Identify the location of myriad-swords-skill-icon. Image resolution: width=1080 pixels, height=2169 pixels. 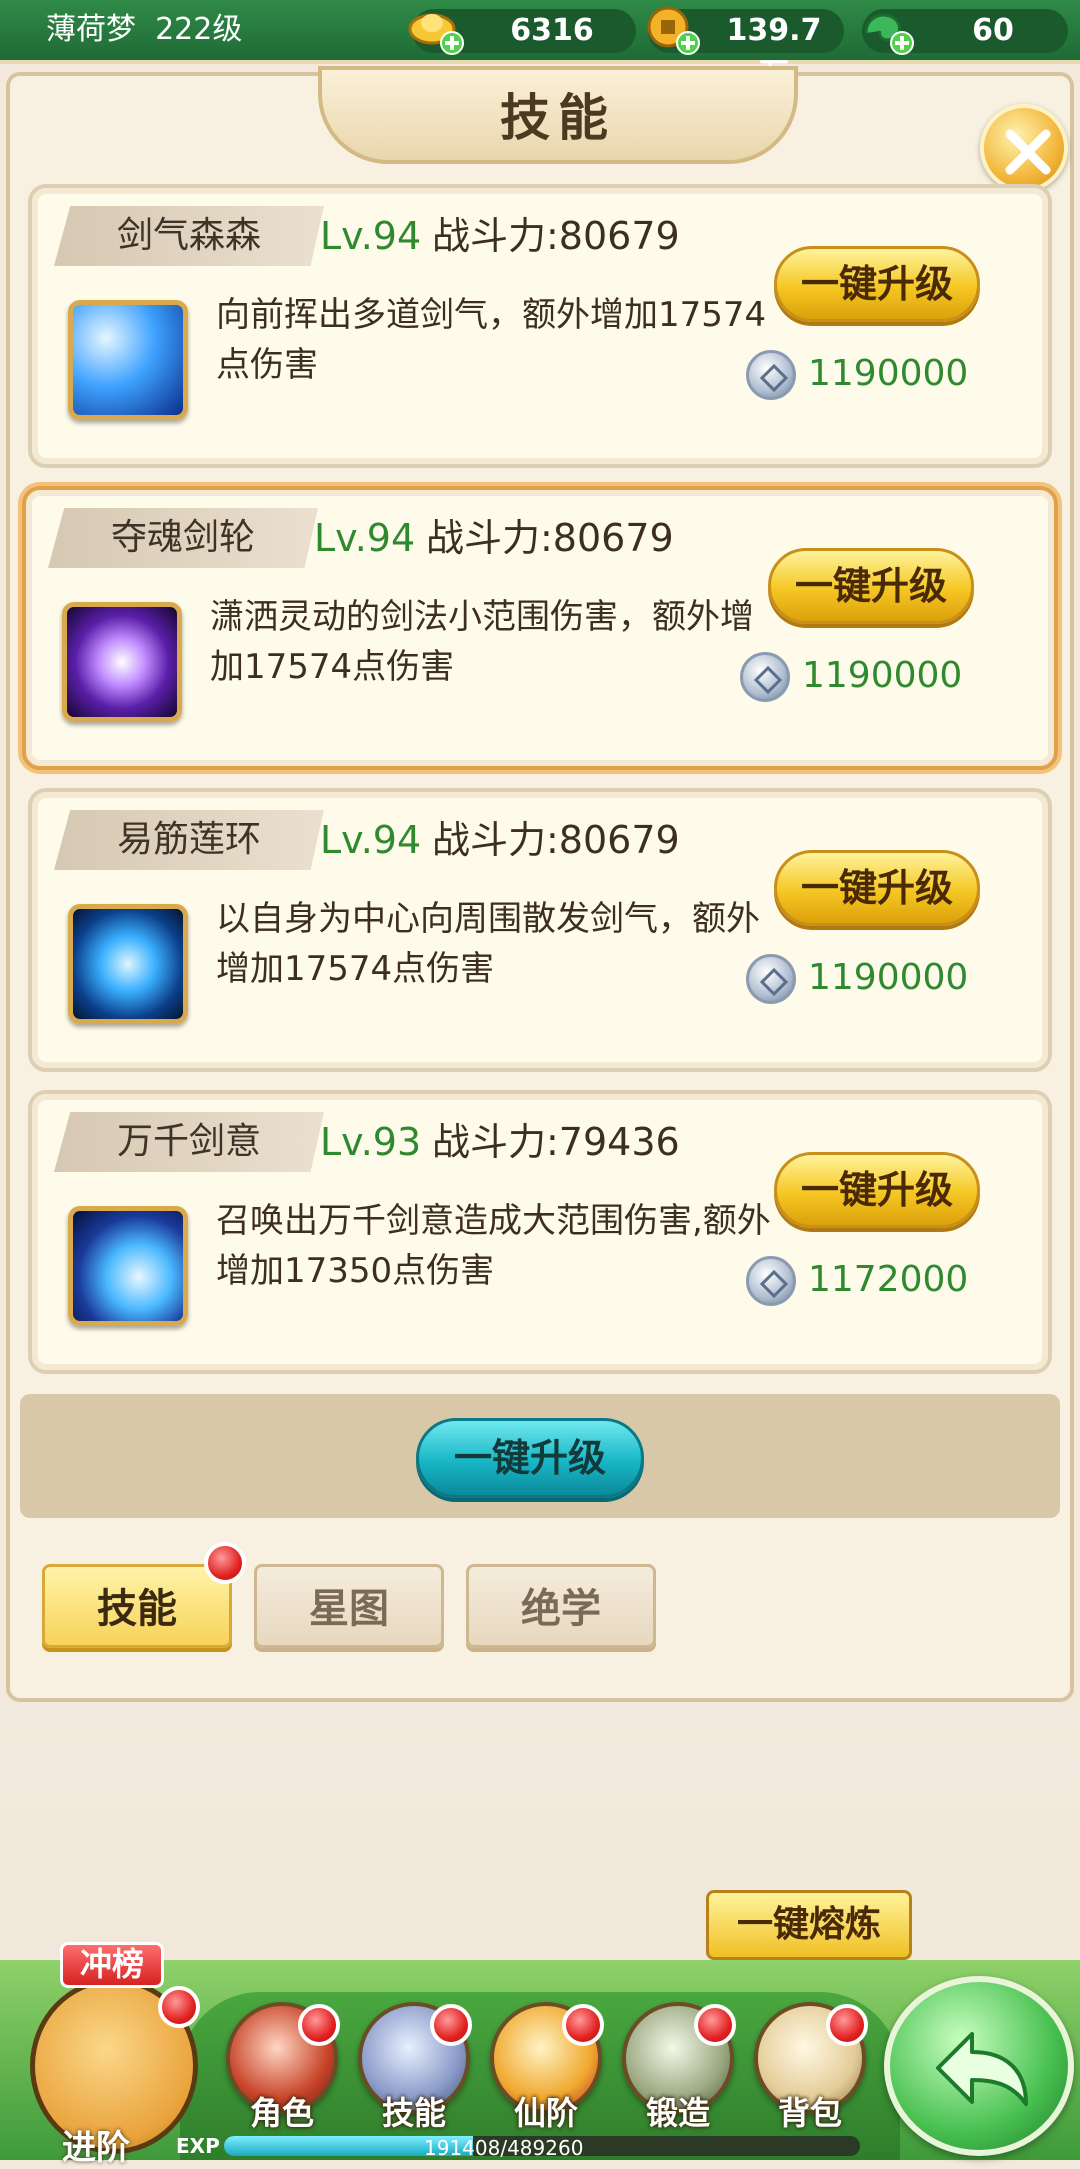
(128, 1266).